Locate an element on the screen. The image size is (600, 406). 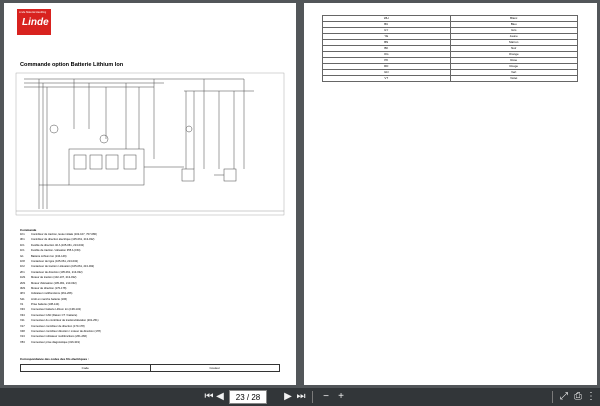
more-icon: ⋮ is located at coordinates (591, 397).